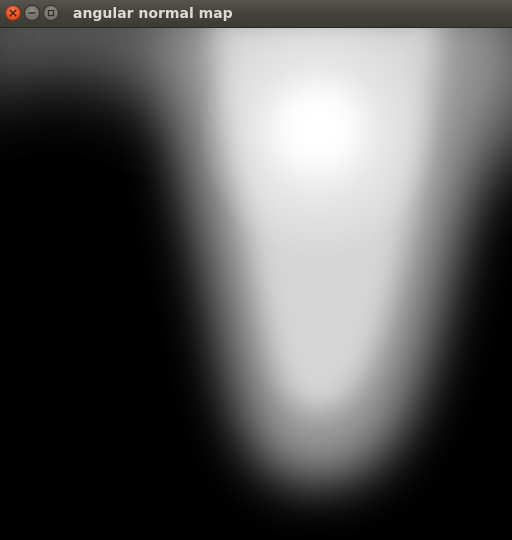 This screenshot has width=512, height=540. I want to click on window-controls, so click(32, 13).